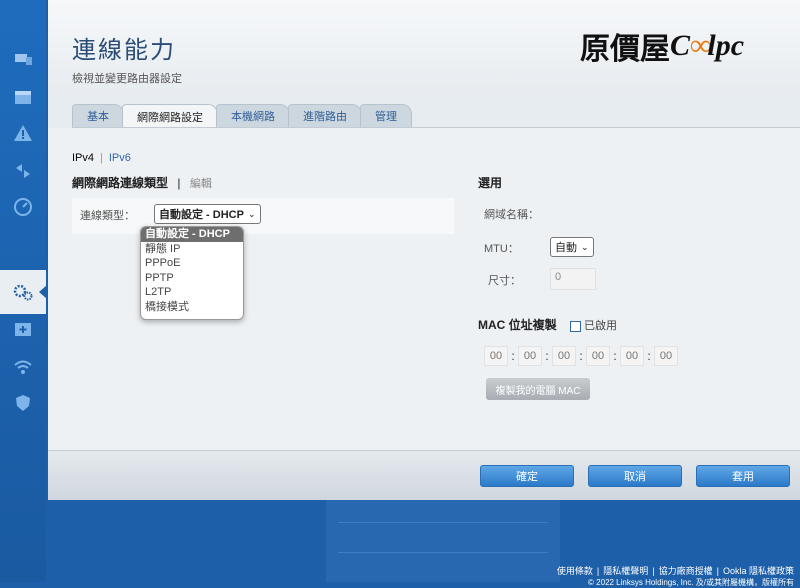 This screenshot has width=800, height=588. Describe the element at coordinates (120, 183) in the screenshot. I see `connection-type-title: 網際網路連線類型` at that location.